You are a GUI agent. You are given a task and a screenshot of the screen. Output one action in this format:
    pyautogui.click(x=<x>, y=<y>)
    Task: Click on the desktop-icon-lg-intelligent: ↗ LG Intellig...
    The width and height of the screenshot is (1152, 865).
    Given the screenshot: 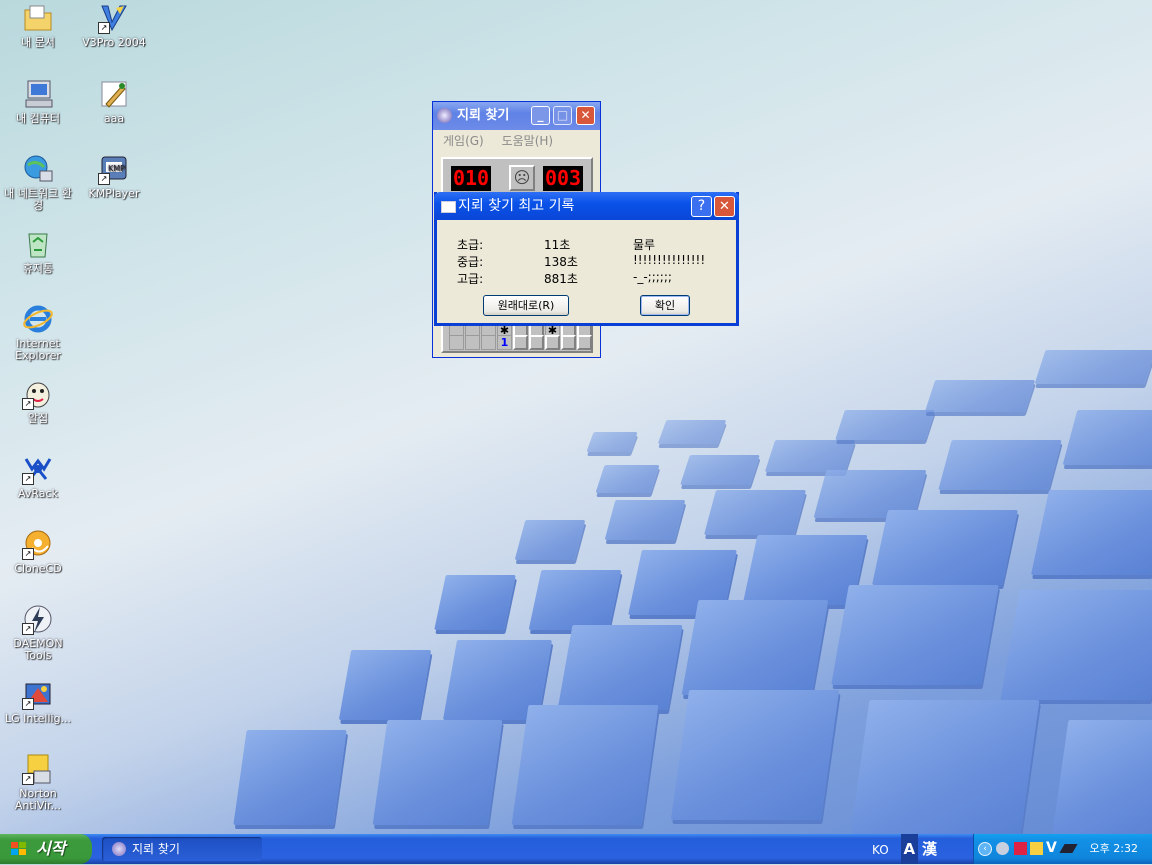 What is the action you would take?
    pyautogui.click(x=38, y=701)
    